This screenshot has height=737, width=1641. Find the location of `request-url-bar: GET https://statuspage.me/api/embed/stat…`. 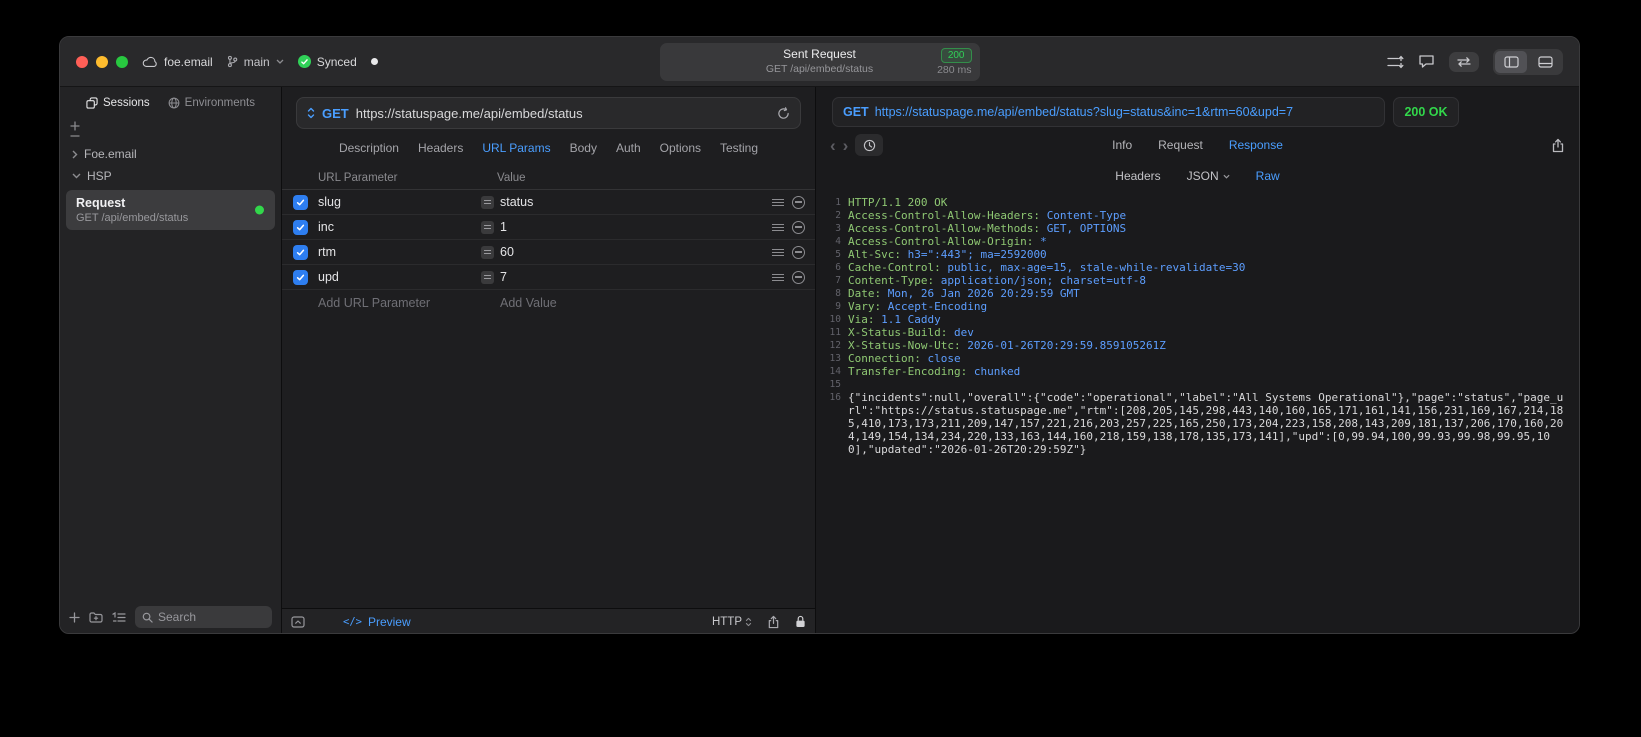

request-url-bar: GET https://statuspage.me/api/embed/stat… is located at coordinates (548, 113).